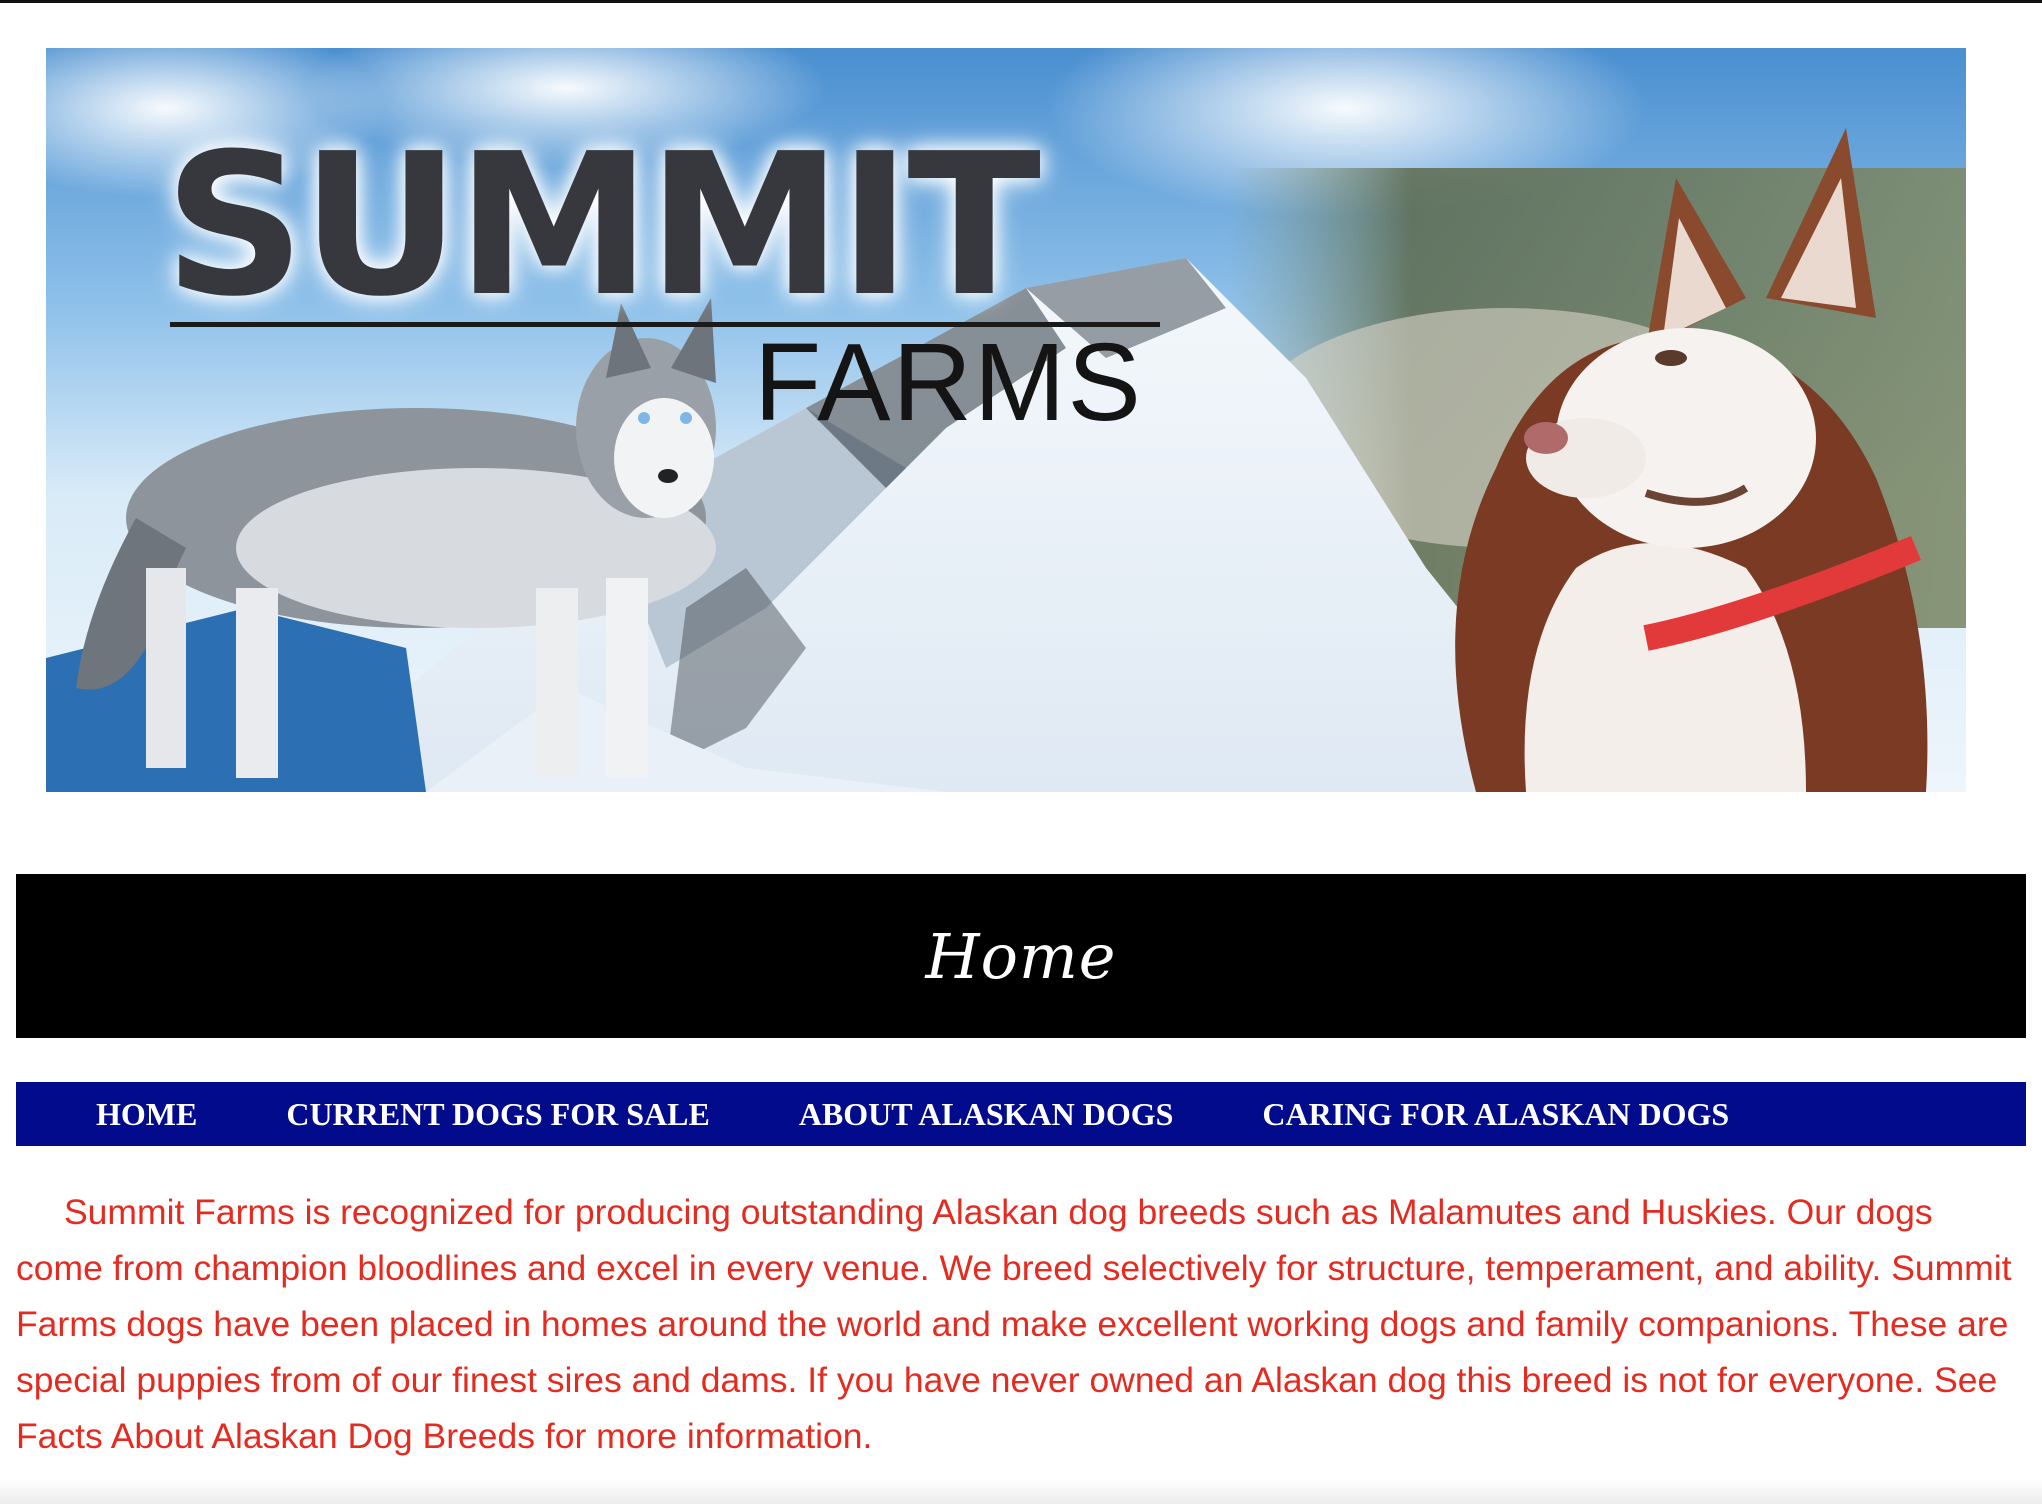 The image size is (2042, 1504). What do you see at coordinates (602, 226) in the screenshot?
I see `logo-summit-text: SUMMIT` at bounding box center [602, 226].